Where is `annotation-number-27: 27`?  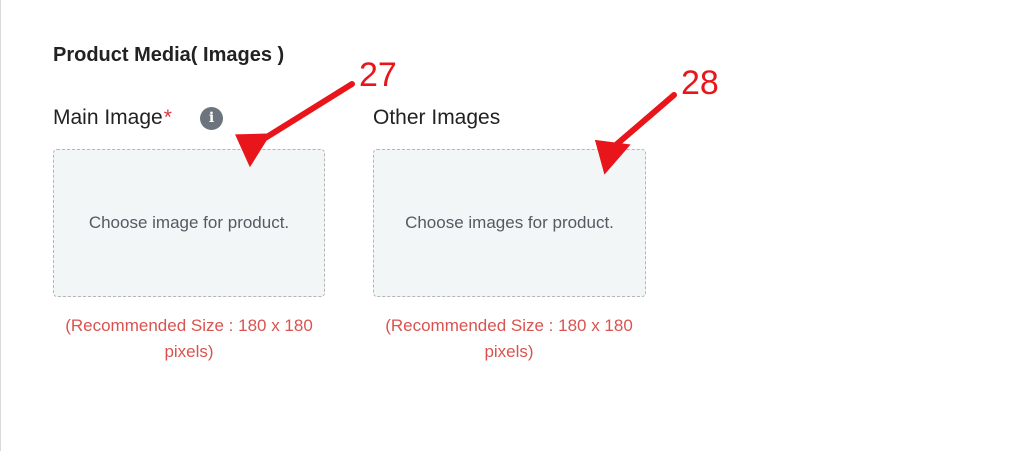
annotation-number-27: 27 is located at coordinates (378, 75).